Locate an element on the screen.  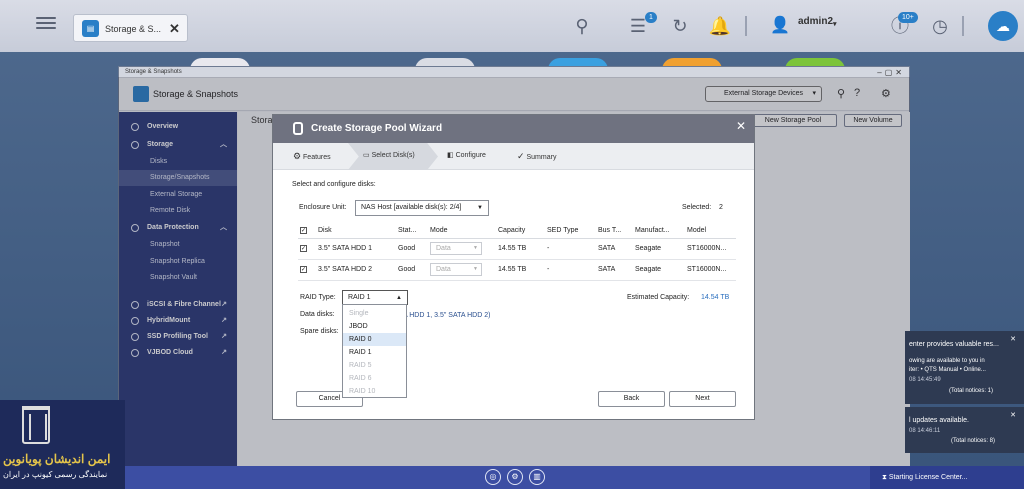
taskbar-app-icon: ▥ is located at coordinates (537, 477).